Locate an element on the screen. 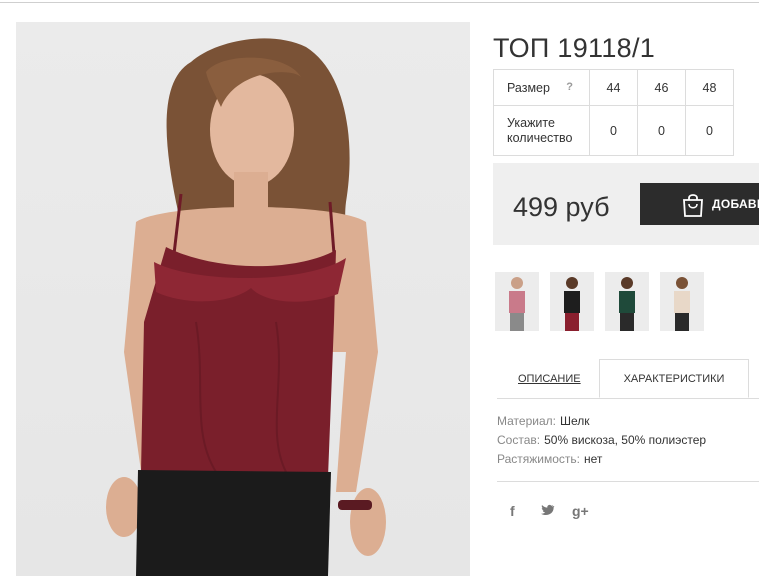 This screenshot has width=759, height=576. quantity-input-48: 0 is located at coordinates (709, 130).